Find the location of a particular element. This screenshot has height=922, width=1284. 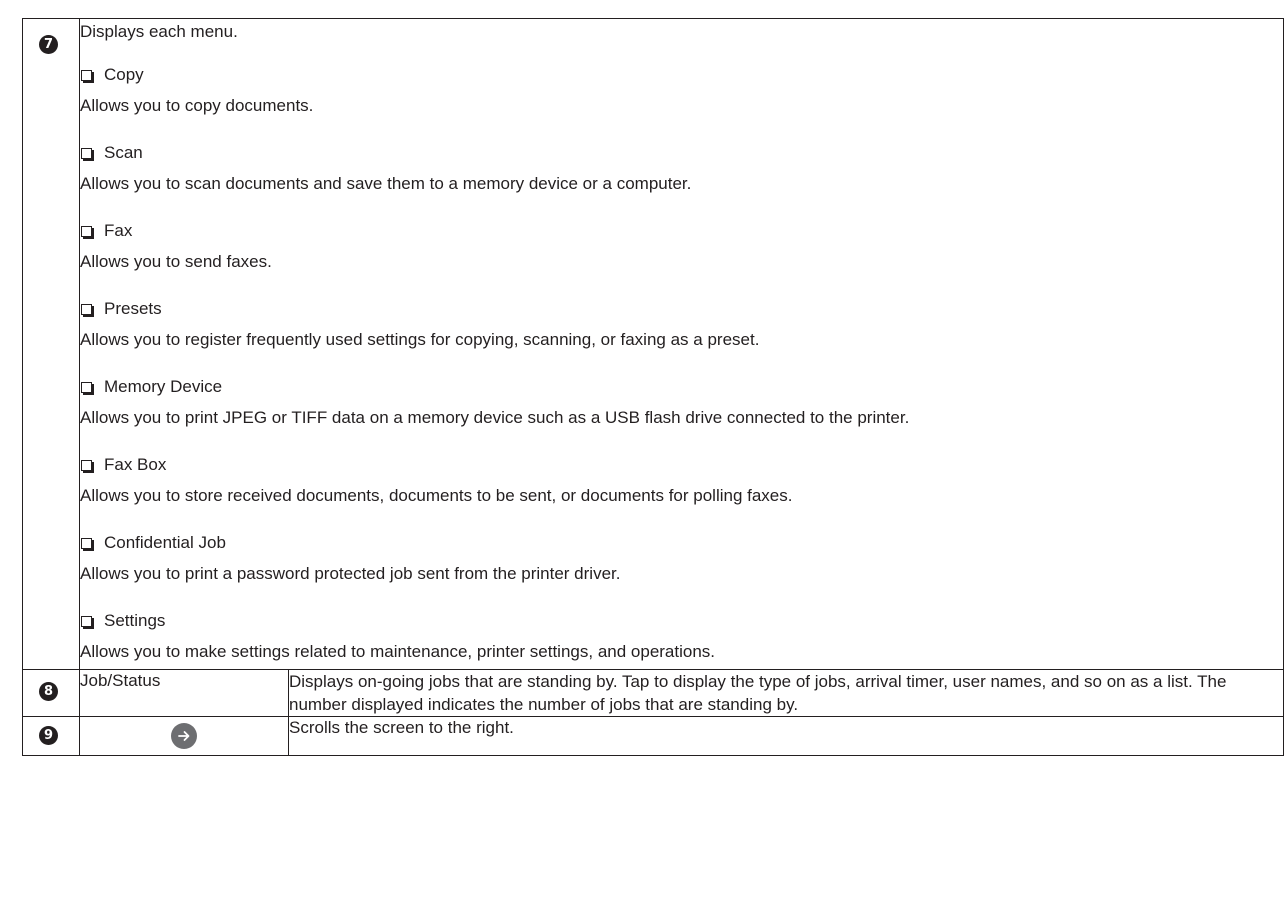

number-badge: 9 is located at coordinates (48, 735).